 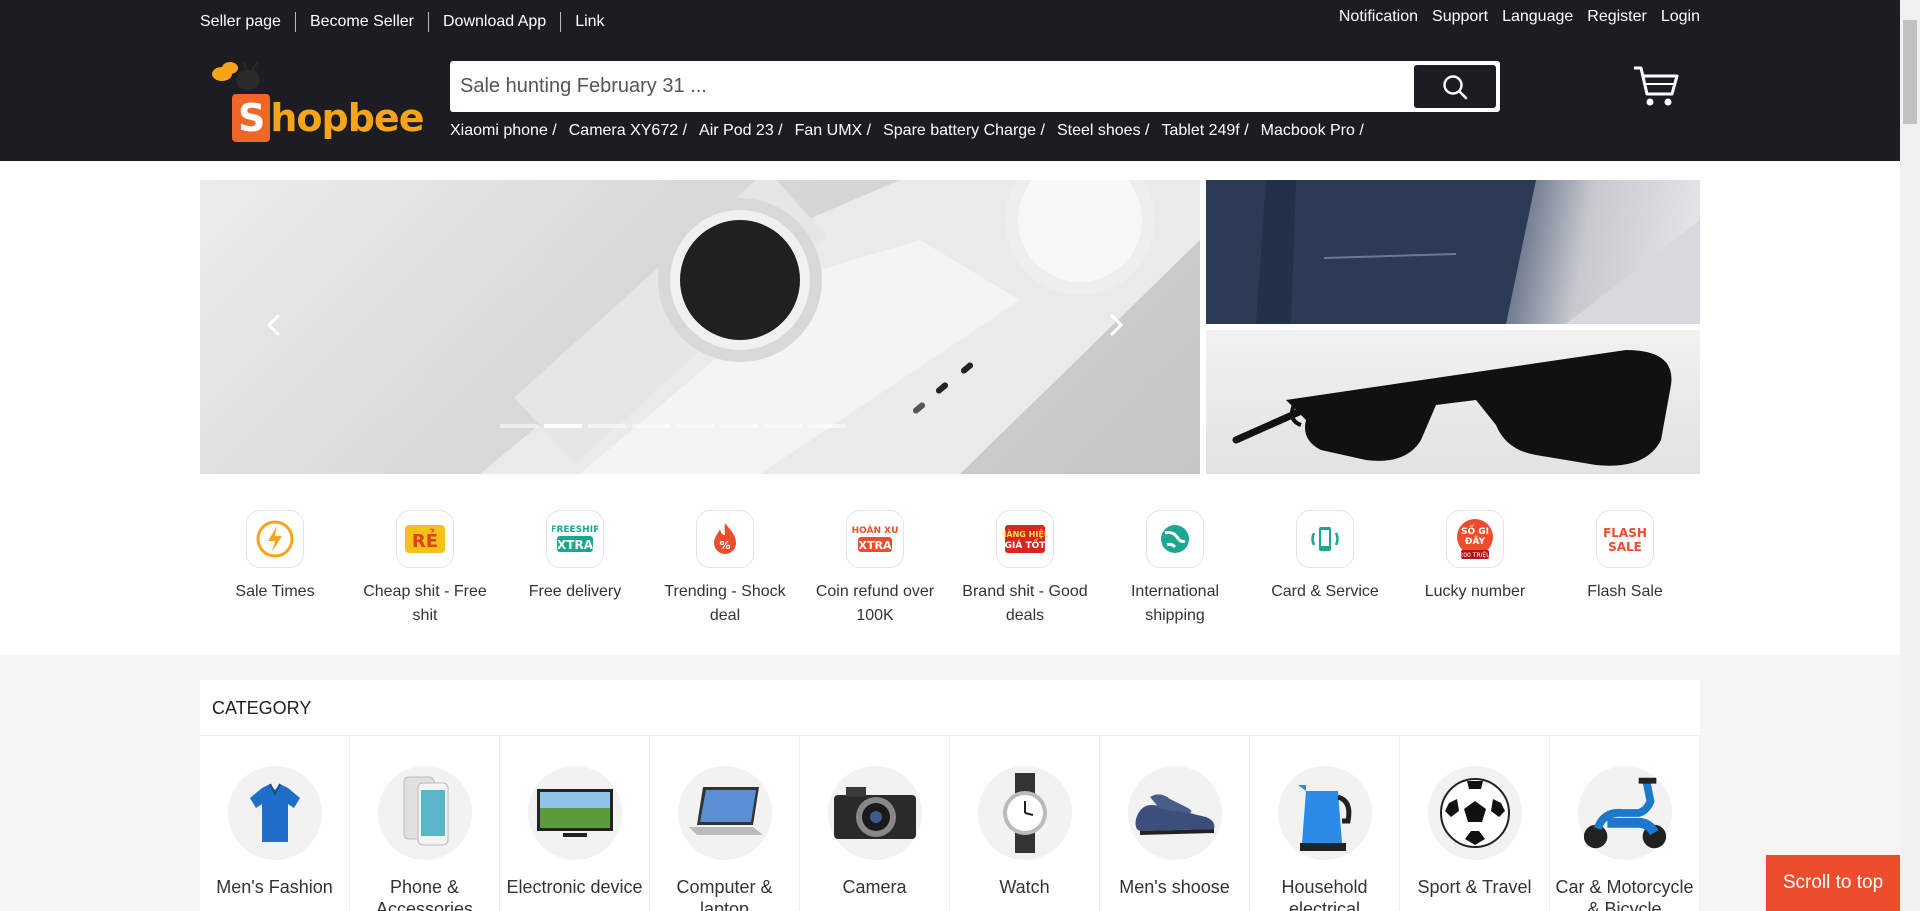 What do you see at coordinates (628, 131) in the screenshot?
I see `suggestion-link: Camera XY672 /` at bounding box center [628, 131].